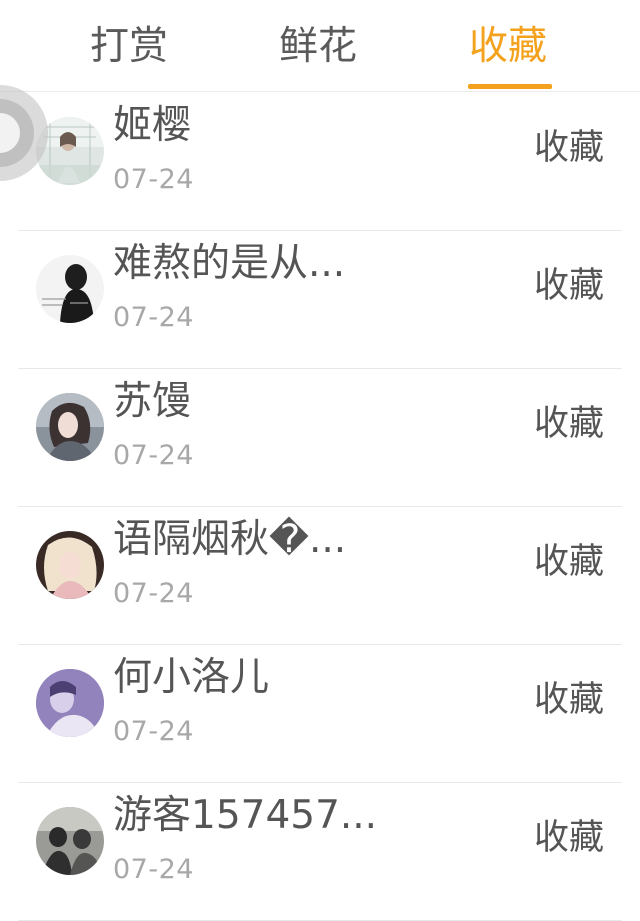  Describe the element at coordinates (320, 852) in the screenshot. I see `list-item: 游客157457... 07-24 收藏` at that location.